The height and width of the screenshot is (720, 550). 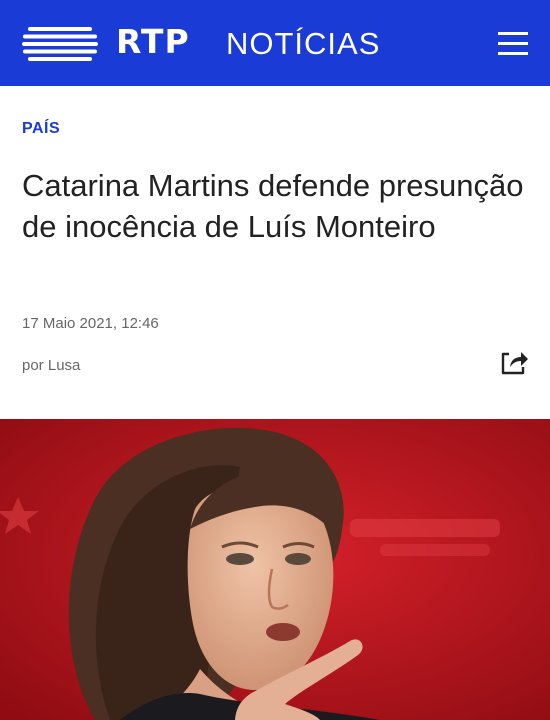 What do you see at coordinates (153, 42) in the screenshot?
I see `brand-name: RTP` at bounding box center [153, 42].